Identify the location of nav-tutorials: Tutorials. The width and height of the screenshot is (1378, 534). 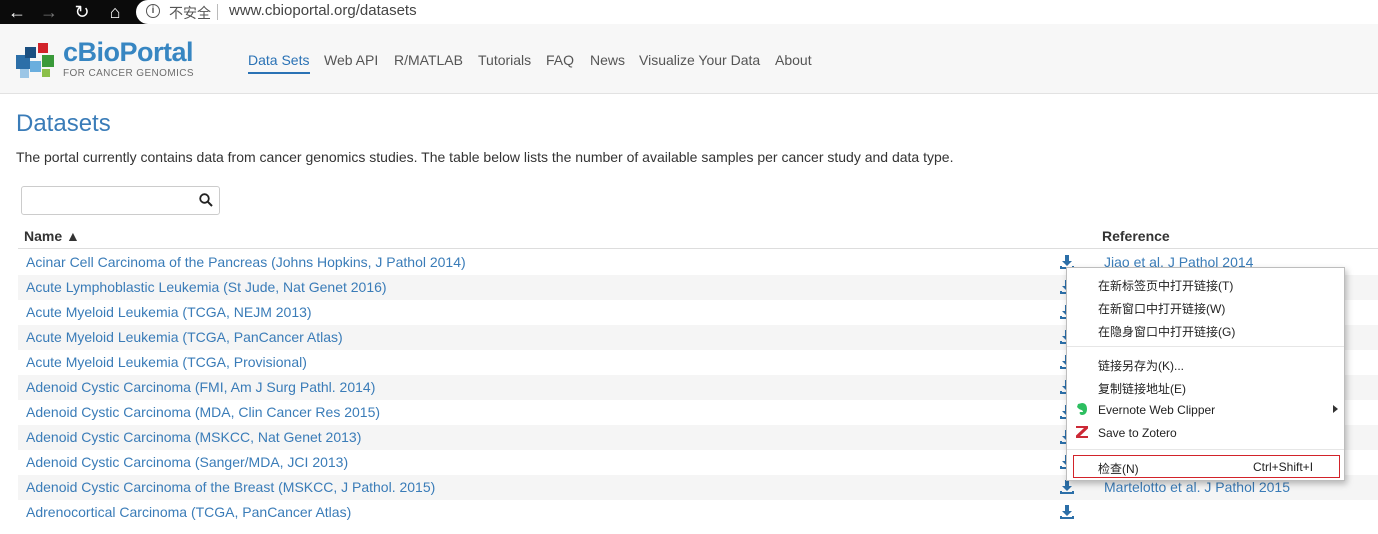
(504, 60).